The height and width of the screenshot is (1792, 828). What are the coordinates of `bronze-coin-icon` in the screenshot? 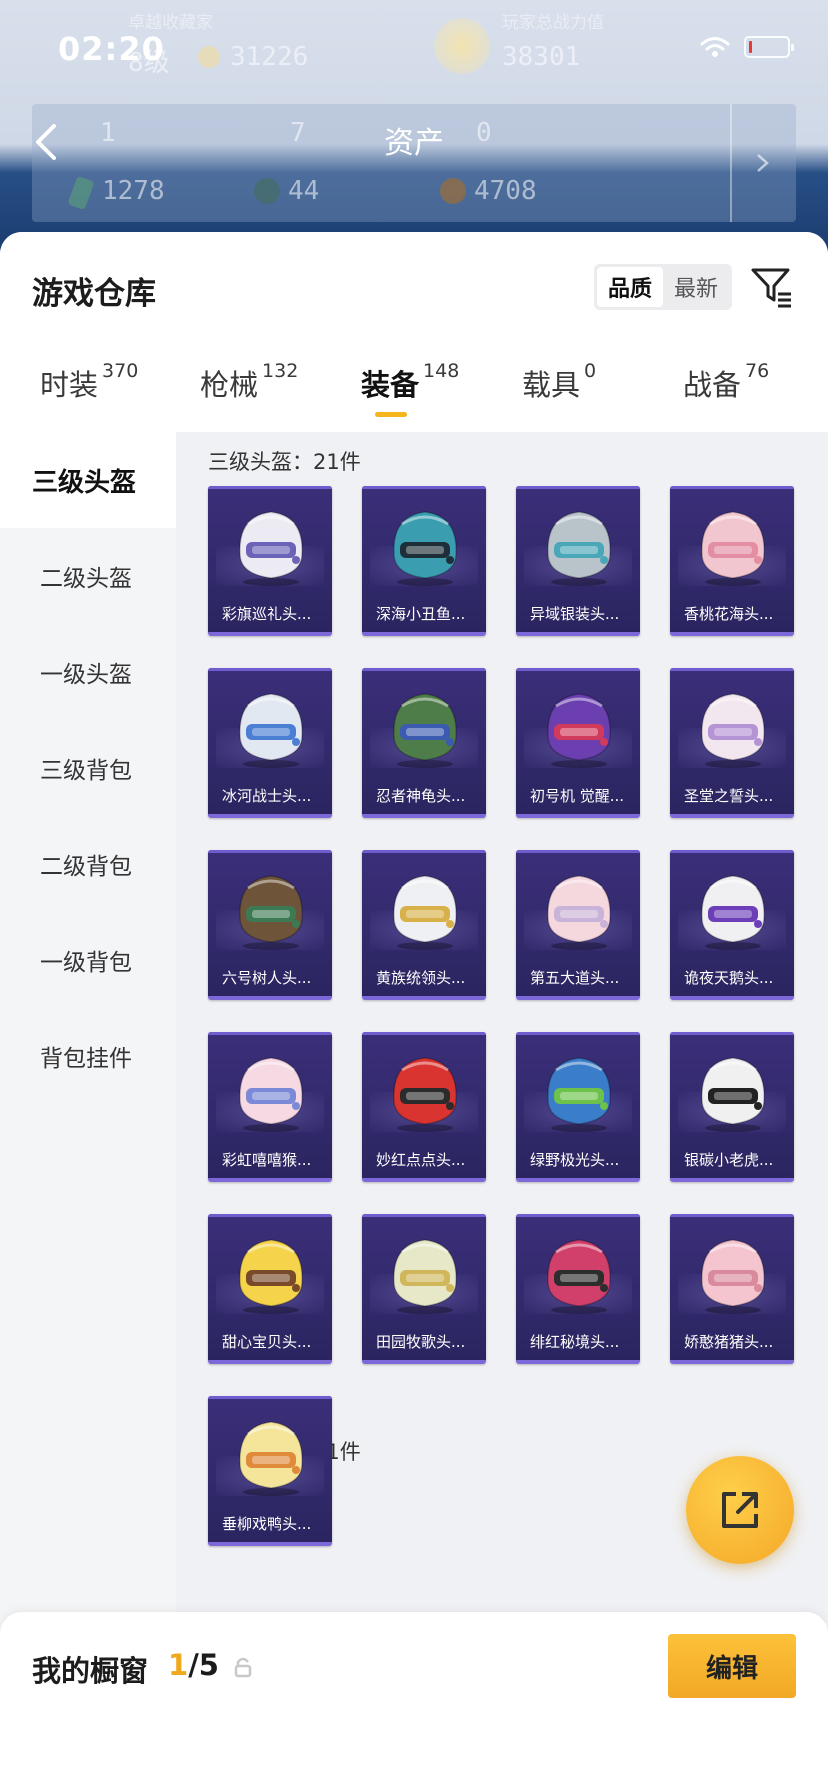 It's located at (453, 191).